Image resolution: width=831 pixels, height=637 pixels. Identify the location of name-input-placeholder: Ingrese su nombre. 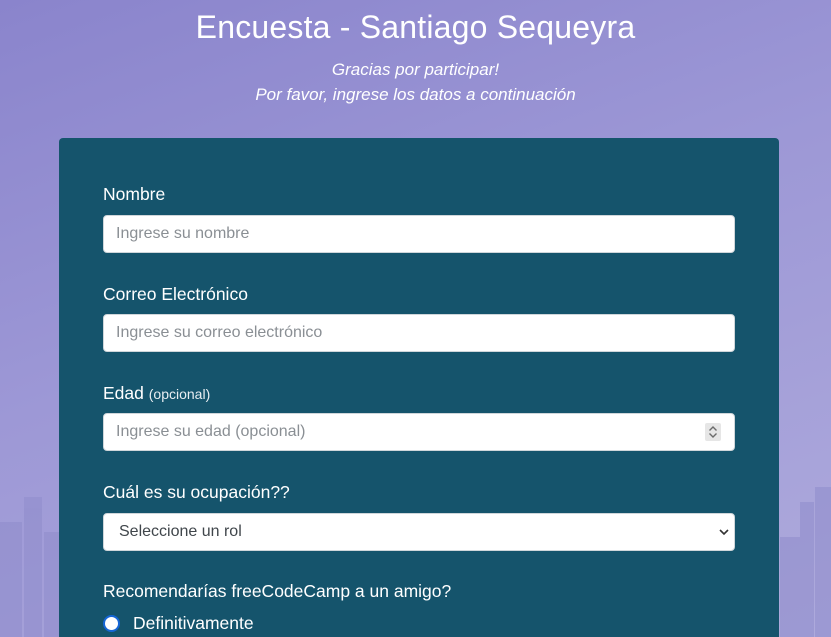
(183, 233).